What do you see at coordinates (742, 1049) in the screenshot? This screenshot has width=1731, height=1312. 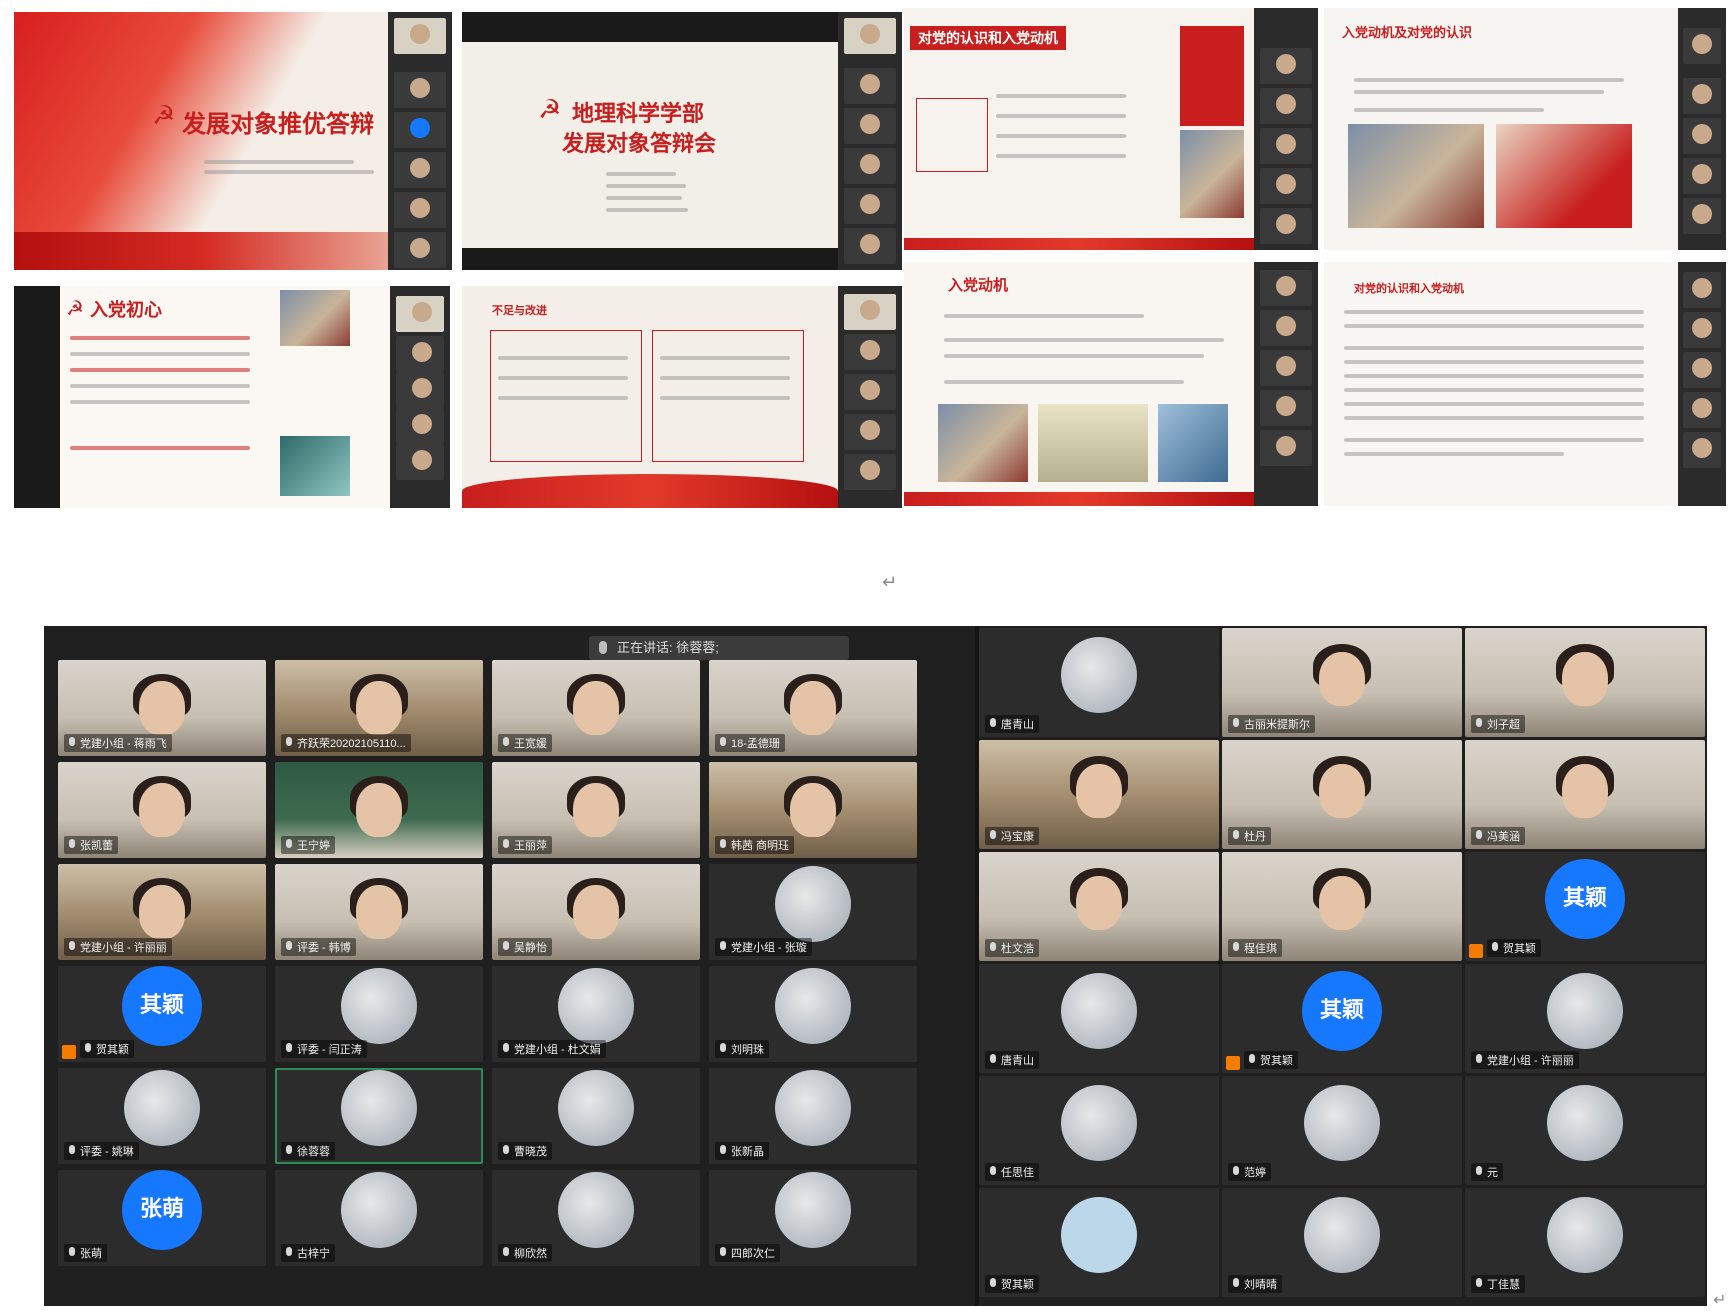 I see `participant-name: 刘明珠` at bounding box center [742, 1049].